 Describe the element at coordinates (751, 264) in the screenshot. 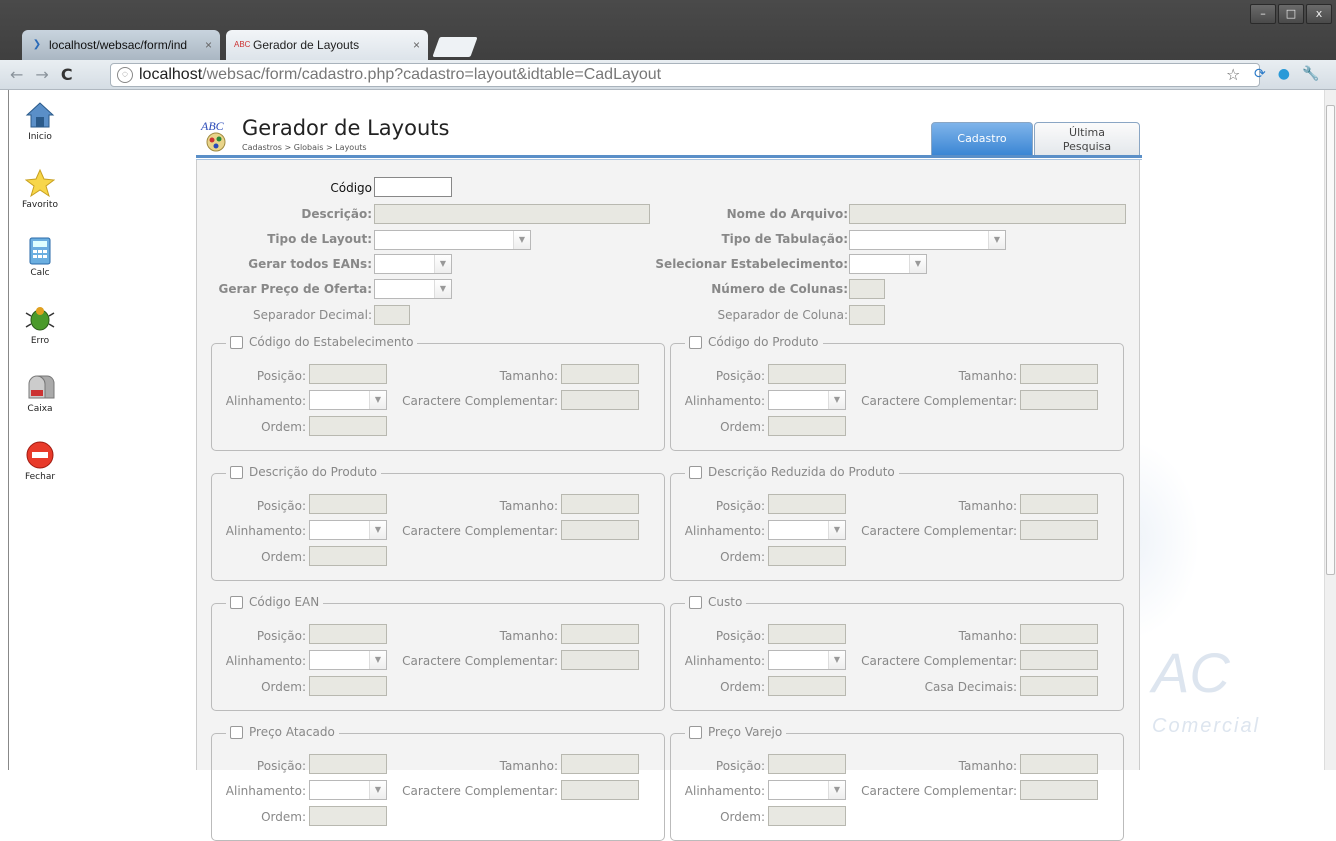

I see `label-selecionar-estabelecimento: Selecionar Estabelecimento:` at that location.